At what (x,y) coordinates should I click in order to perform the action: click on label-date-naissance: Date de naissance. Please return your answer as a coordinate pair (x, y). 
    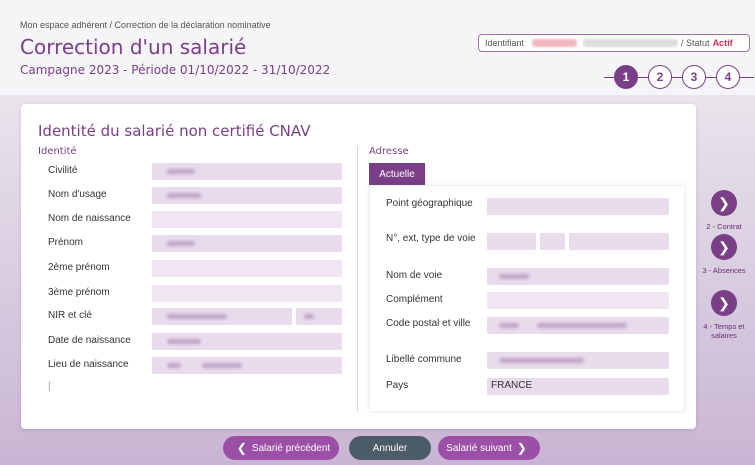
    Looking at the image, I should click on (89, 340).